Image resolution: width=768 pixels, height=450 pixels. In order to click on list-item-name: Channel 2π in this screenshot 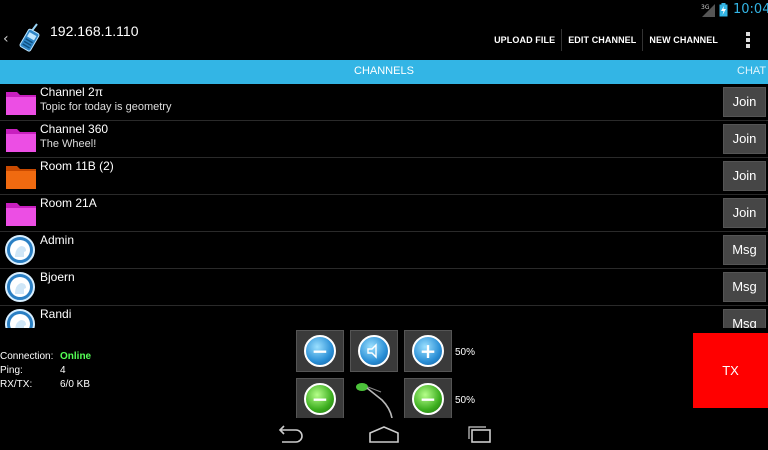, I will do `click(71, 92)`.